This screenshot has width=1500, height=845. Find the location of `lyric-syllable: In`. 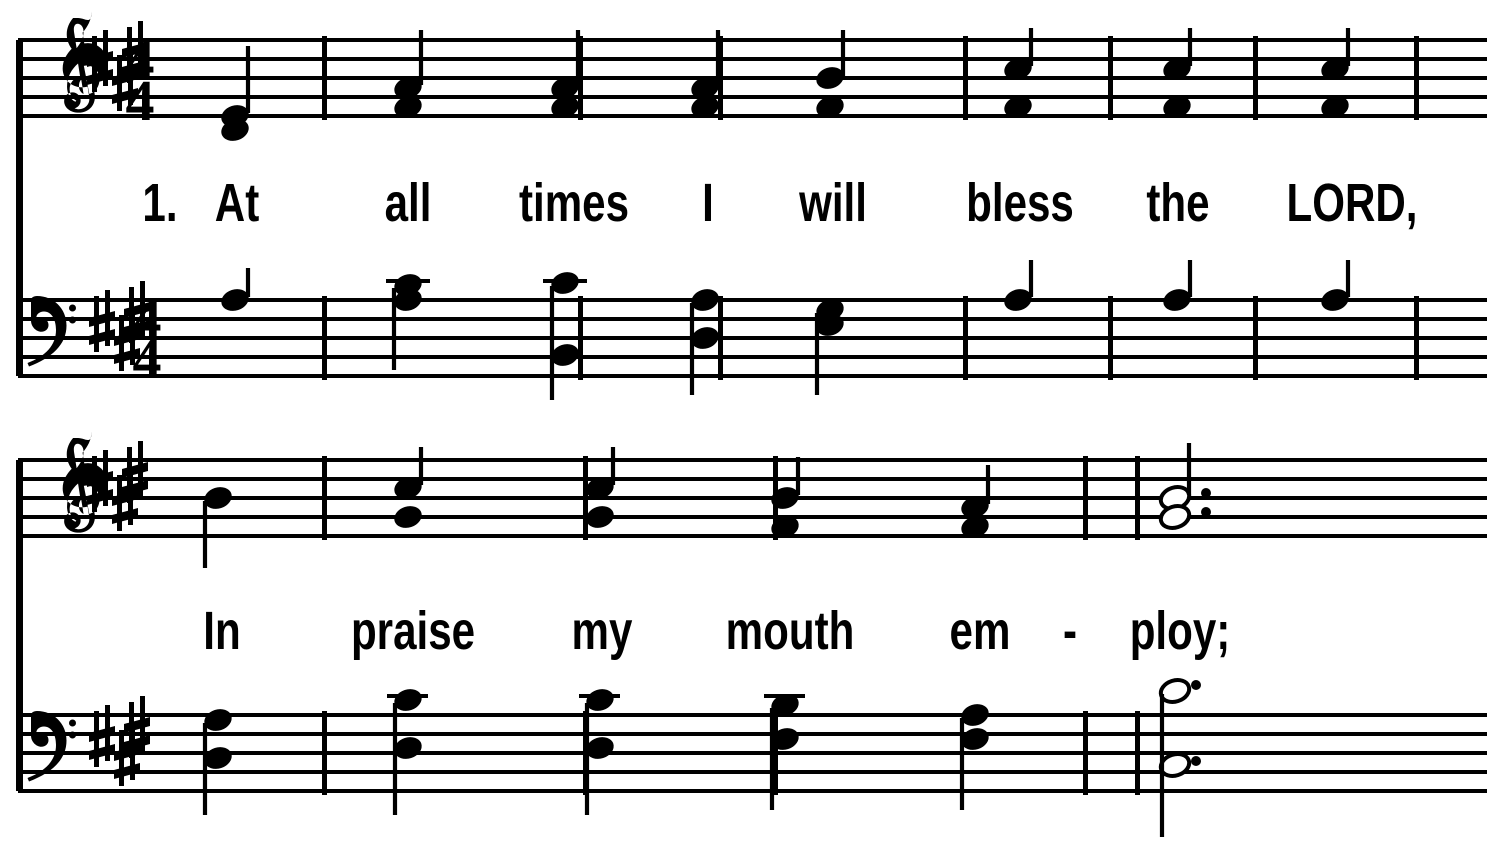

lyric-syllable: In is located at coordinates (222, 631).